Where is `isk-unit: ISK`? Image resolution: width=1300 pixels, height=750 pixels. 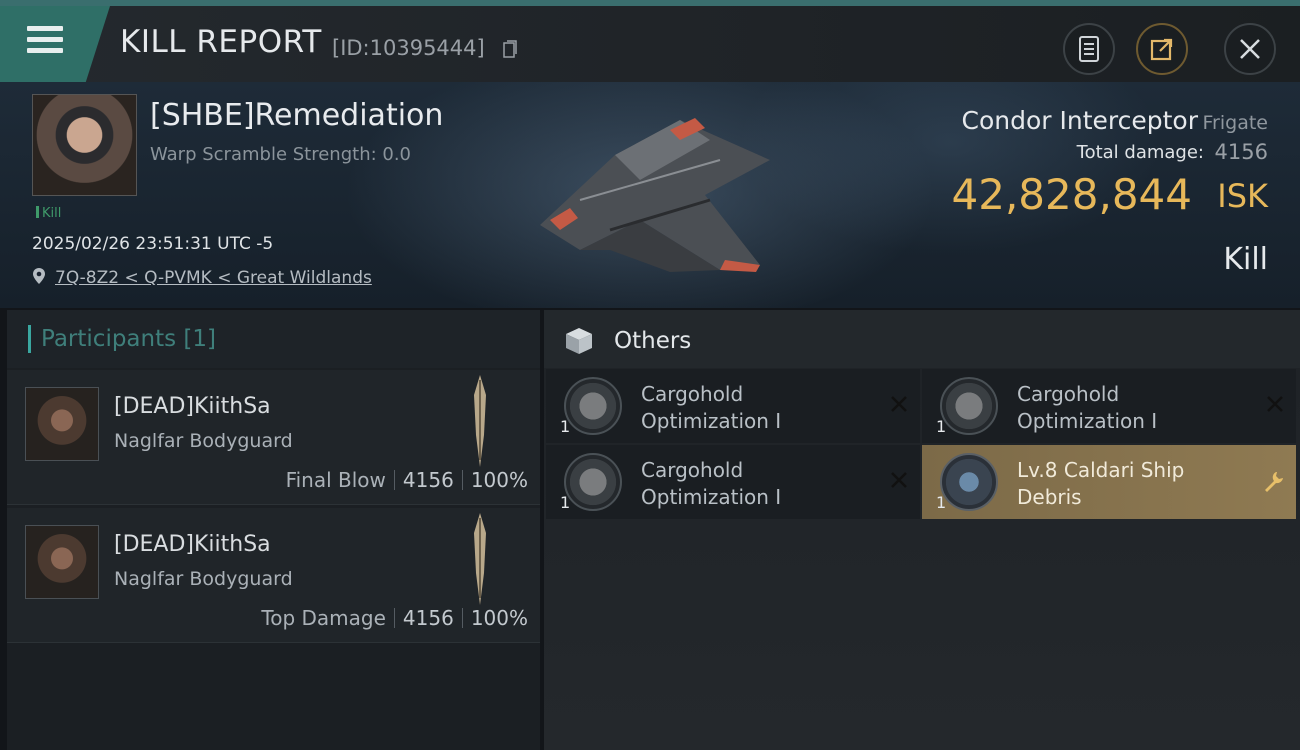
isk-unit: ISK is located at coordinates (1242, 196).